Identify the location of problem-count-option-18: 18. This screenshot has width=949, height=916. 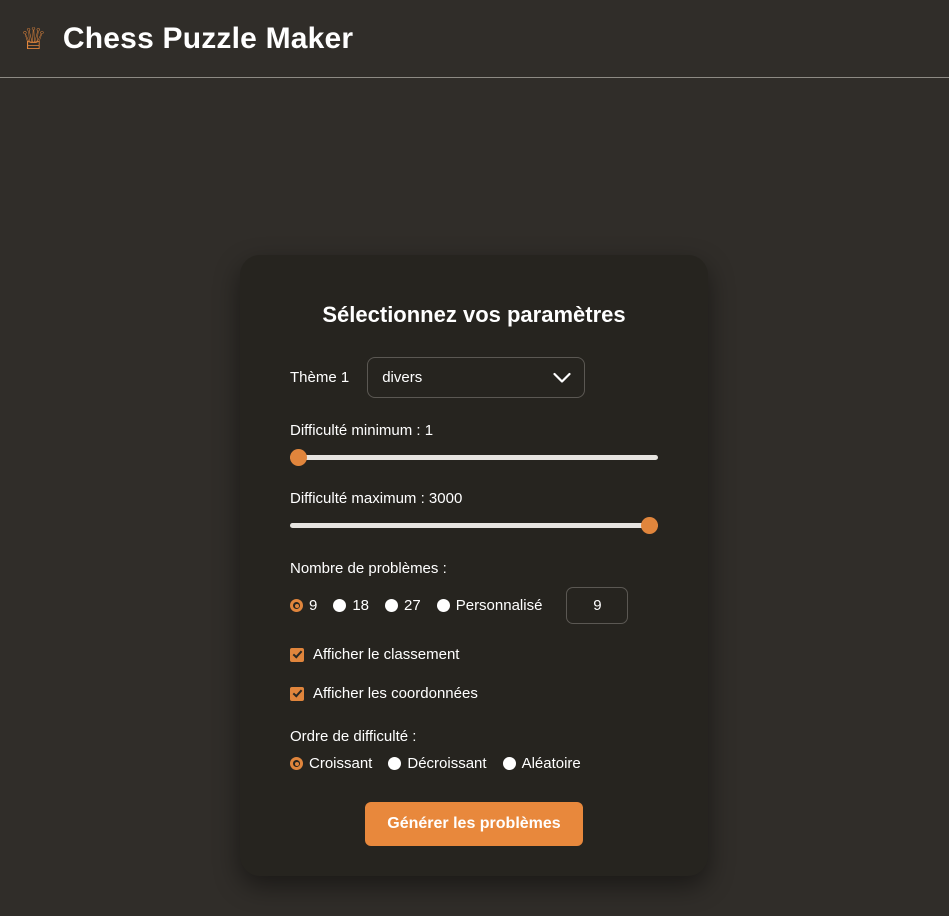
(351, 605).